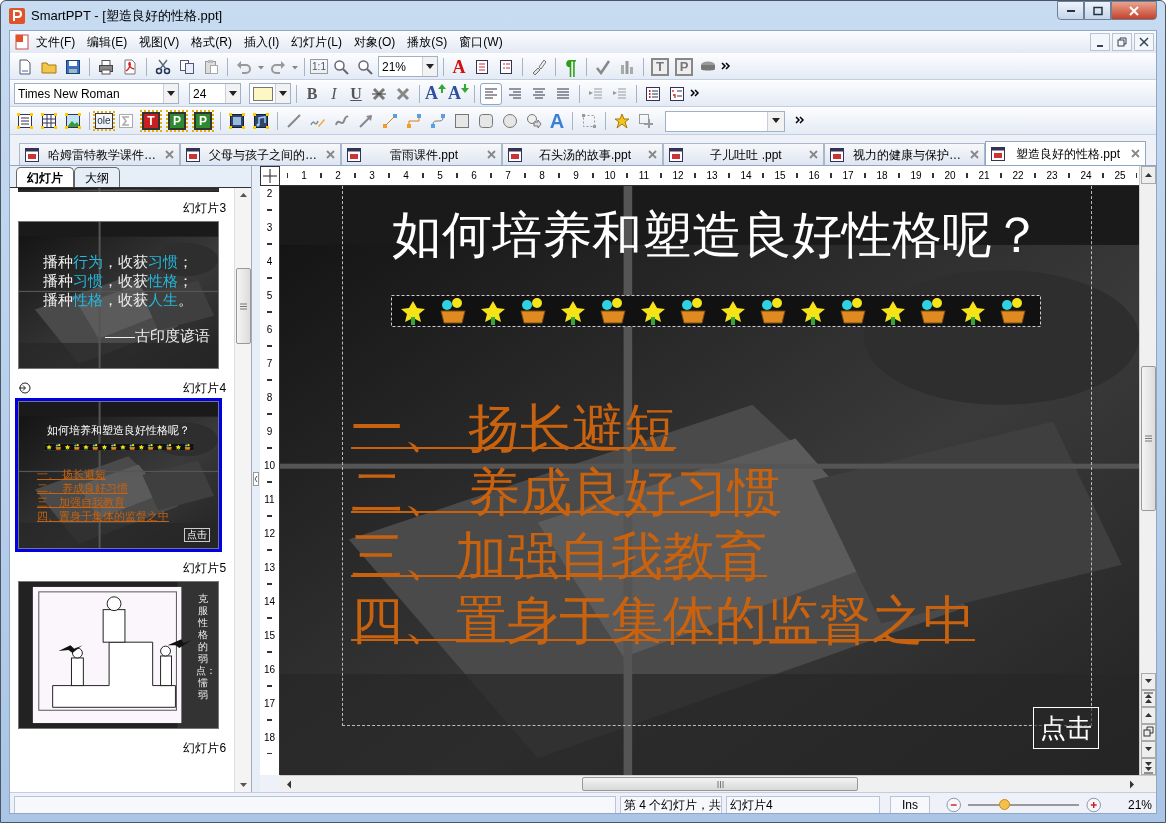 The width and height of the screenshot is (1166, 823). Describe the element at coordinates (1094, 804) in the screenshot. I see `zoom-in-icon` at that location.